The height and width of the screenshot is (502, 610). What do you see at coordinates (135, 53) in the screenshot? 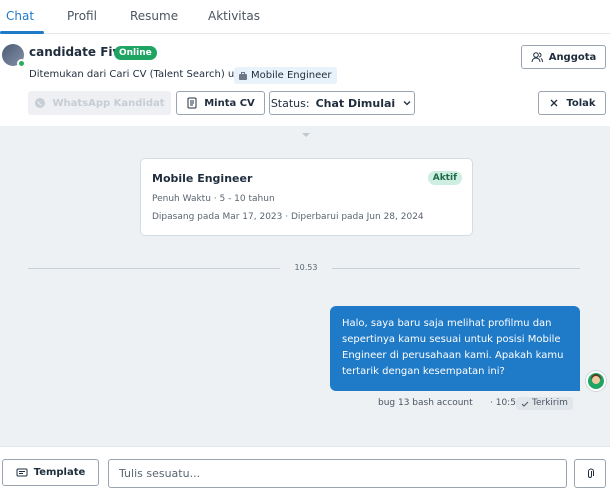
I see `online-badge: Online` at bounding box center [135, 53].